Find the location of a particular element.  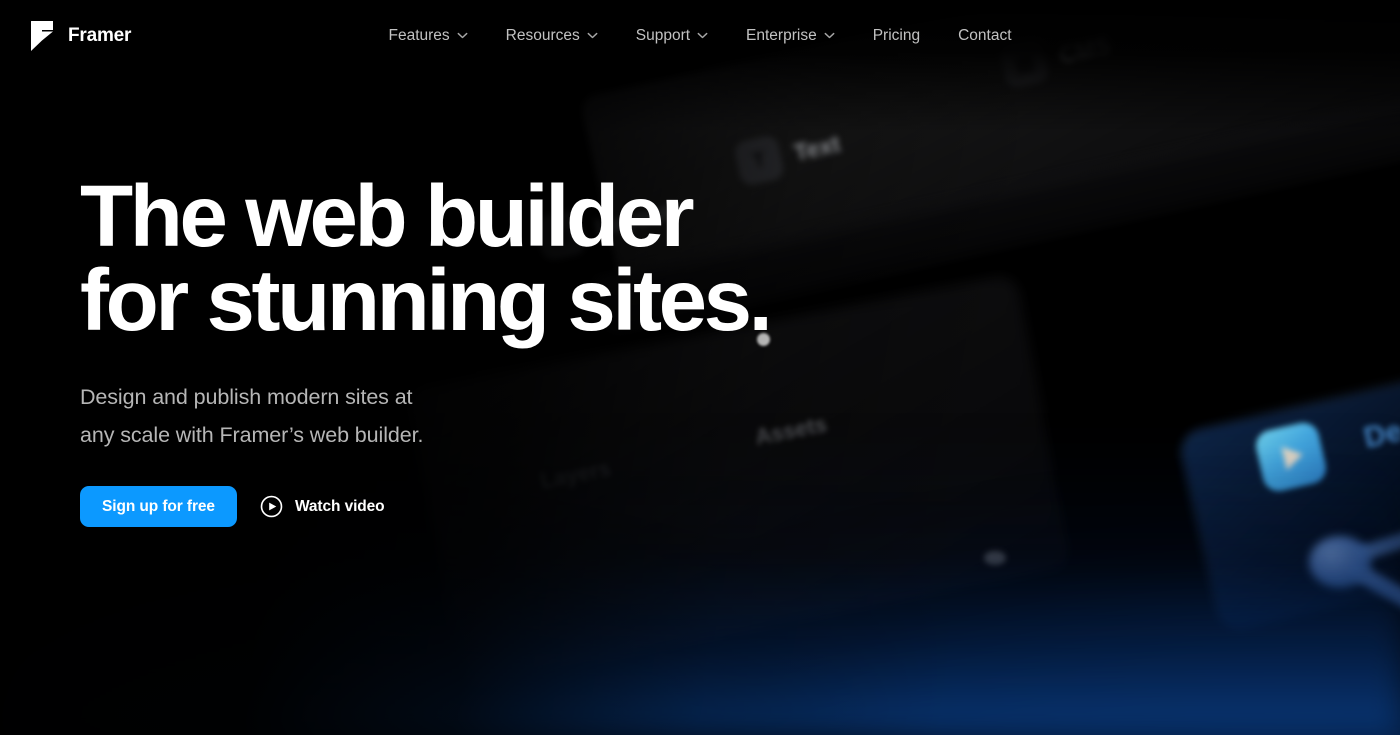

nav-item-features: Features is located at coordinates (427, 36).